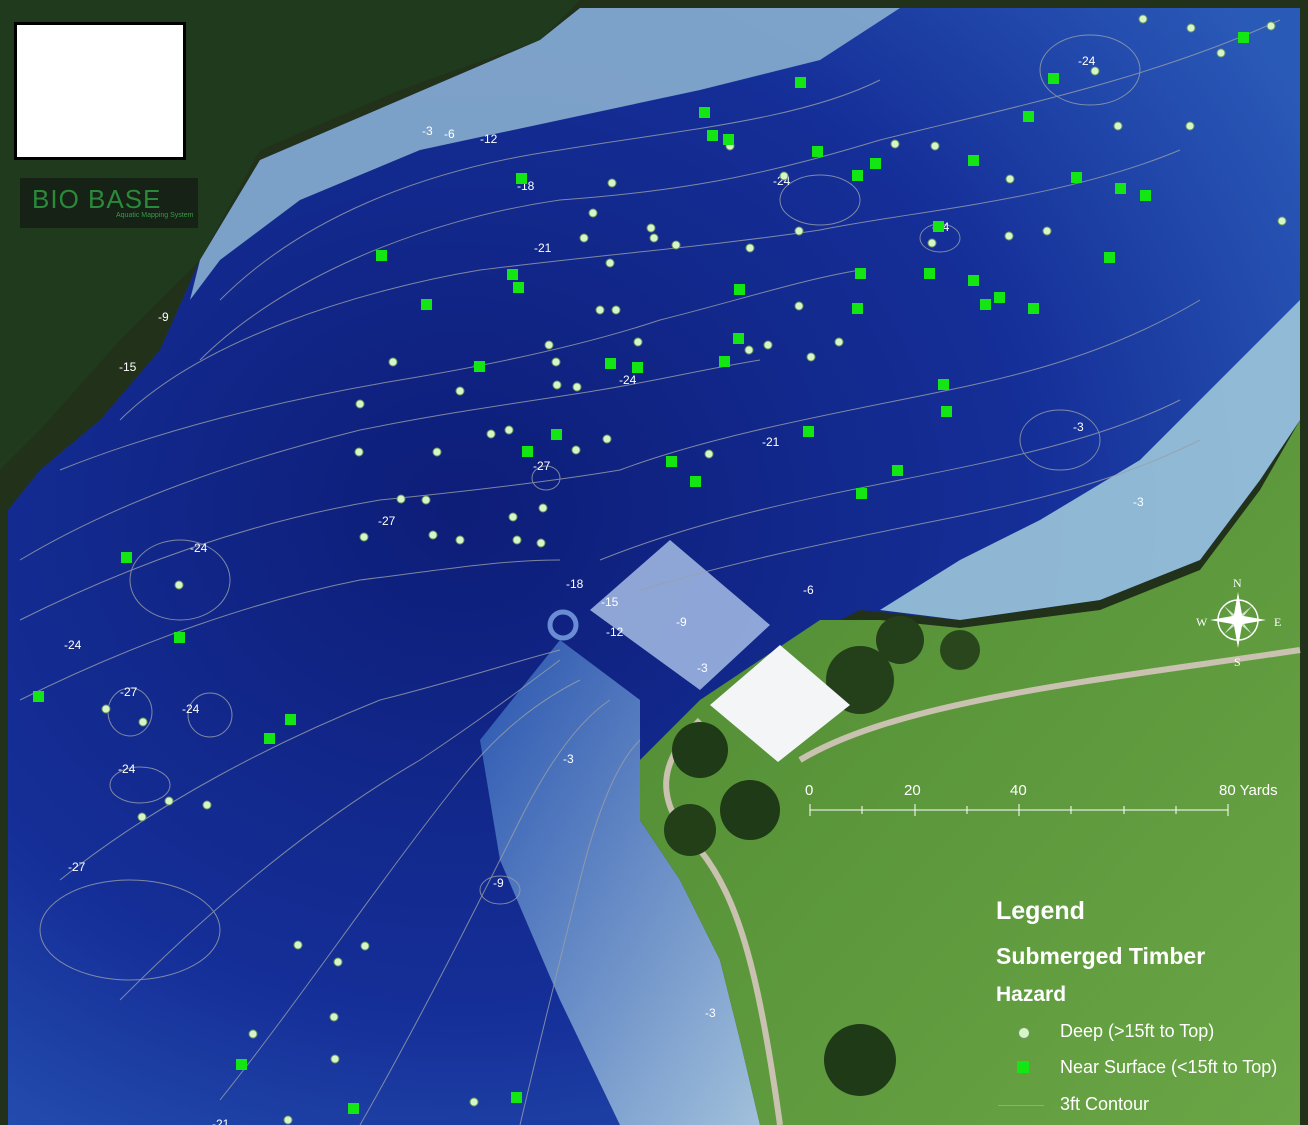 The image size is (1308, 1125). Describe the element at coordinates (575, 584) in the screenshot. I see `contour-label: -18` at that location.